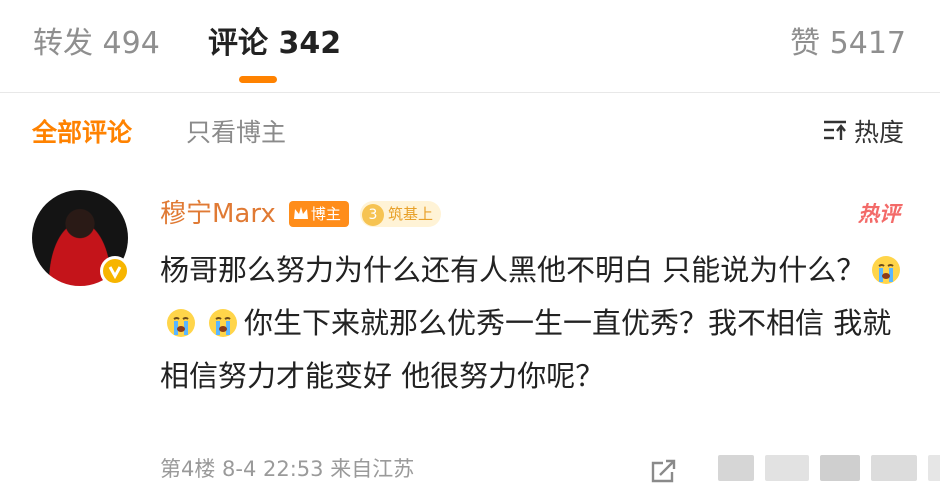 This screenshot has width=940, height=498. Describe the element at coordinates (526, 349) in the screenshot. I see `comment-text-part2: 你生下来就那么优秀一生一直优秀？我不相信 我就相信努力才能变好 他很努力你呢？` at that location.